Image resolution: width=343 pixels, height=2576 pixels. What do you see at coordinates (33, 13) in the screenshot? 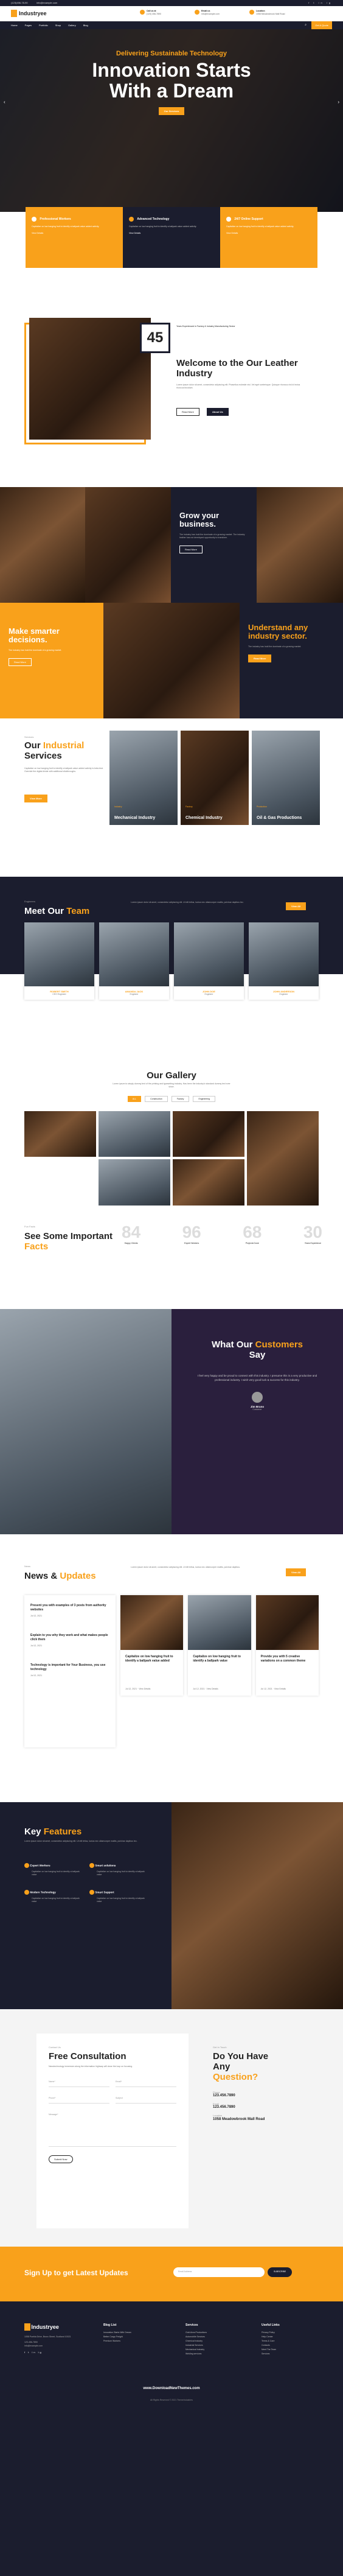
I see `logo-text: Industryee` at bounding box center [33, 13].